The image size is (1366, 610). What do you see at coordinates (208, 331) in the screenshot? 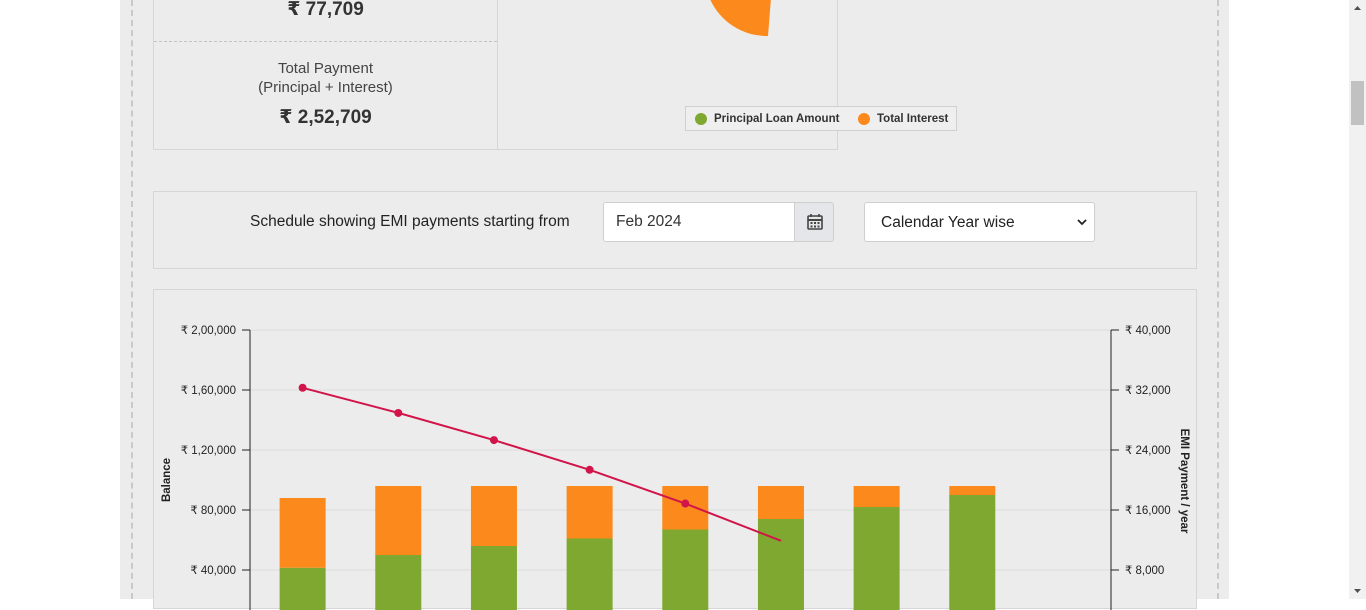
I see `left-tick-label: ₹ 2,00,000` at bounding box center [208, 331].